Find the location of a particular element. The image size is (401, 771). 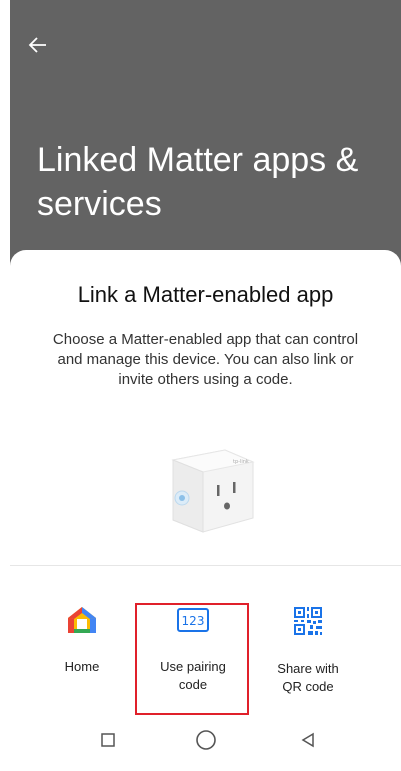

svg-text: tp-link is located at coordinates (241, 462).